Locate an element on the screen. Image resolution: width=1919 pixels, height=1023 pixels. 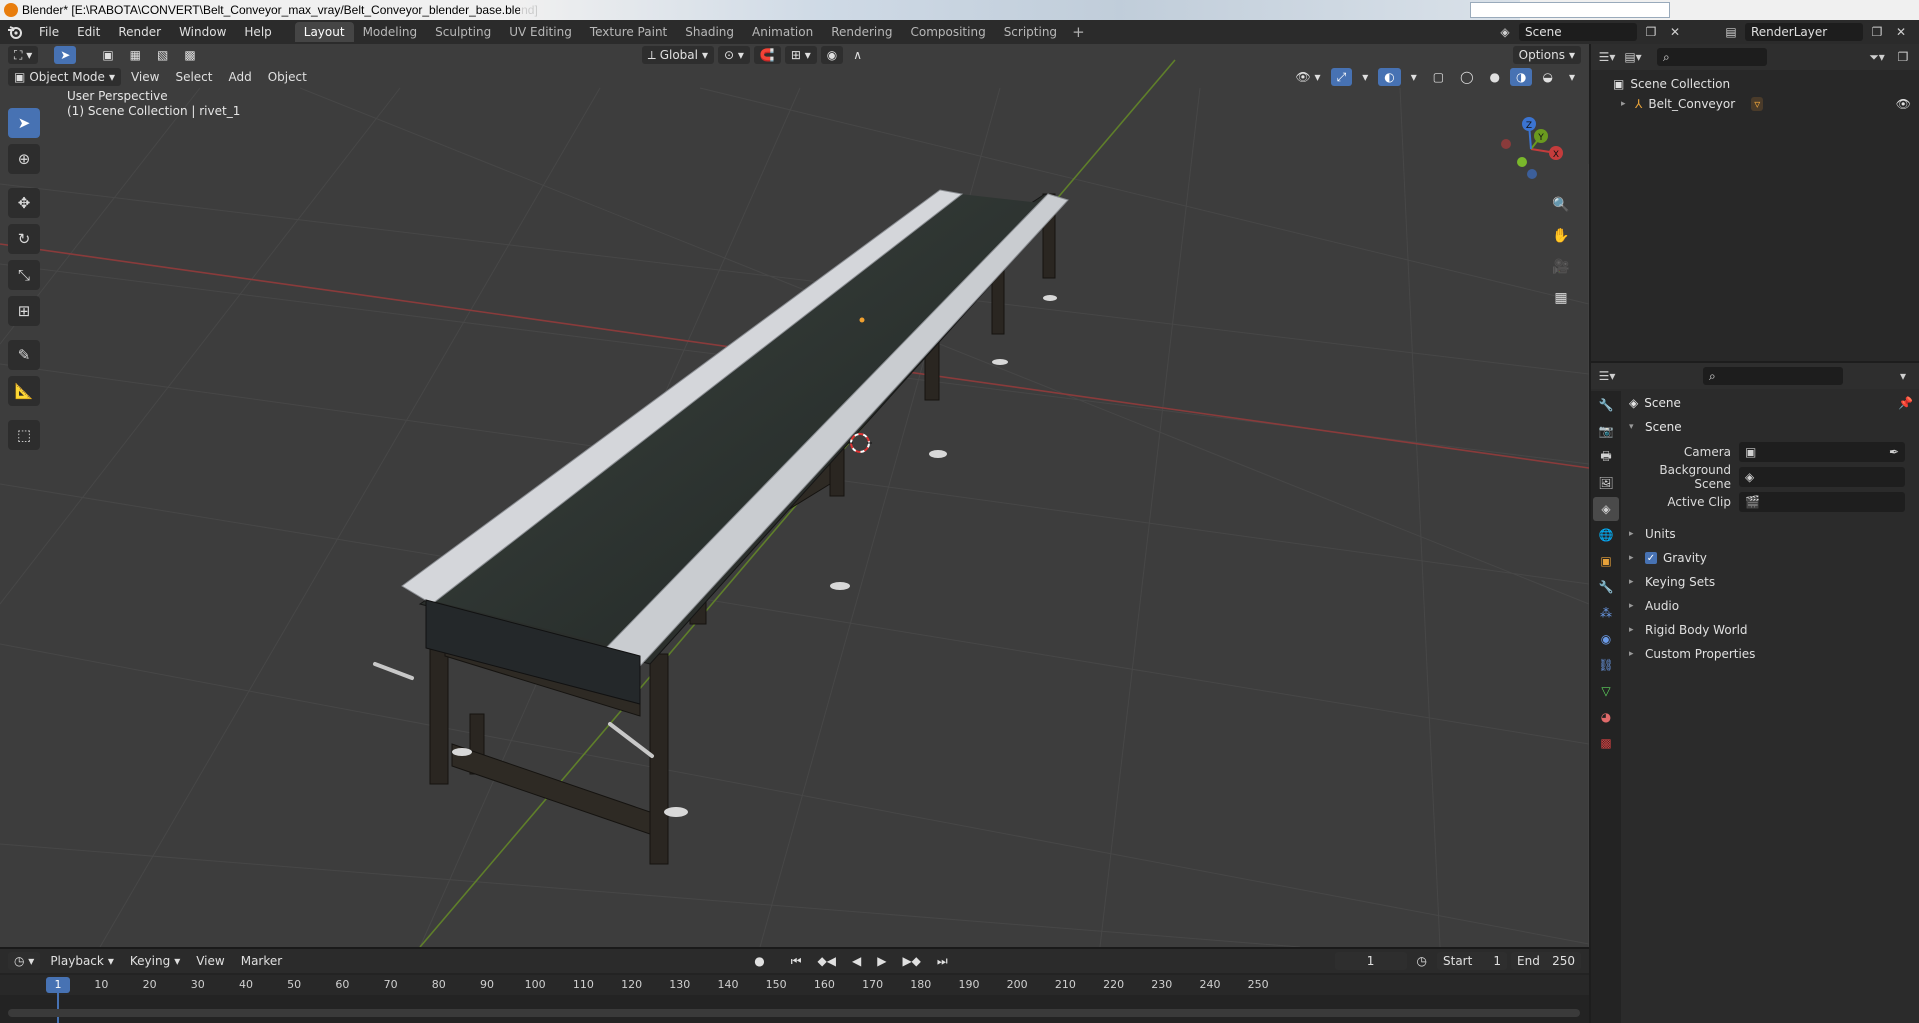
camera-field: ▣ ✒ is located at coordinates (1822, 451).